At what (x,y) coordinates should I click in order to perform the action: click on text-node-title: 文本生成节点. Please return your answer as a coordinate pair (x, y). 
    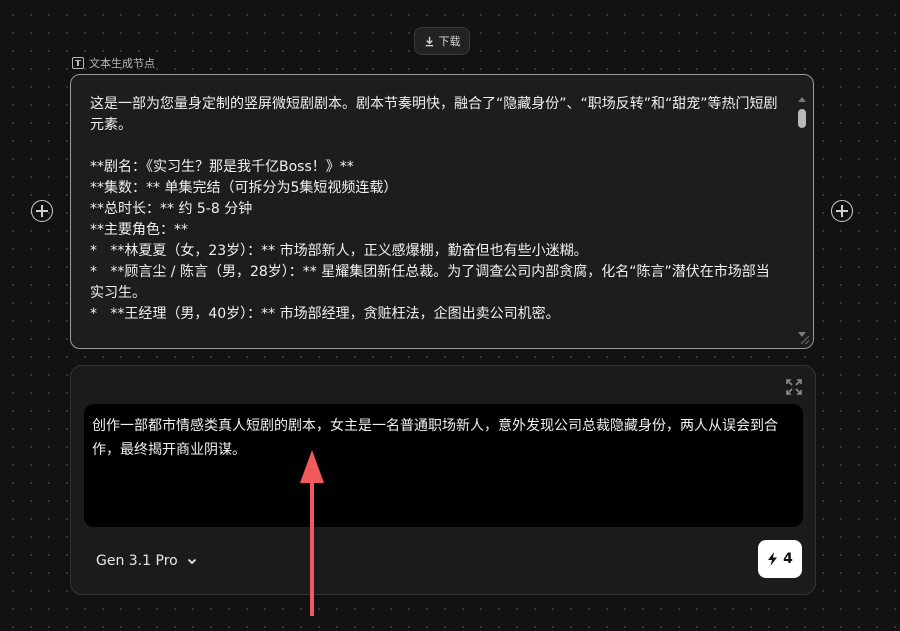
    Looking at the image, I should click on (122, 63).